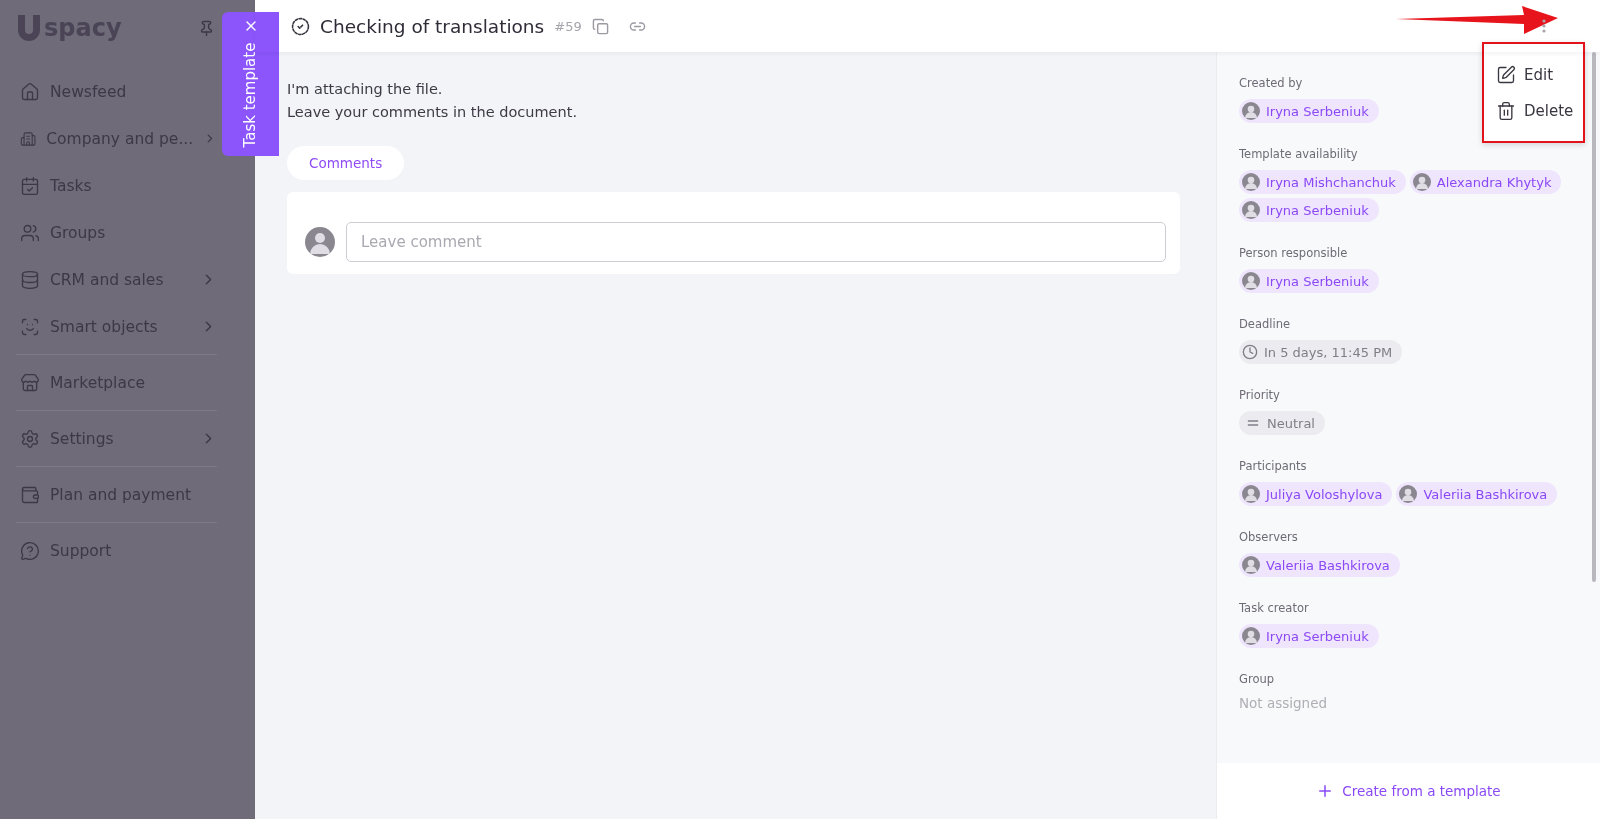 The height and width of the screenshot is (819, 1600). What do you see at coordinates (1506, 74) in the screenshot?
I see `edit-icon` at bounding box center [1506, 74].